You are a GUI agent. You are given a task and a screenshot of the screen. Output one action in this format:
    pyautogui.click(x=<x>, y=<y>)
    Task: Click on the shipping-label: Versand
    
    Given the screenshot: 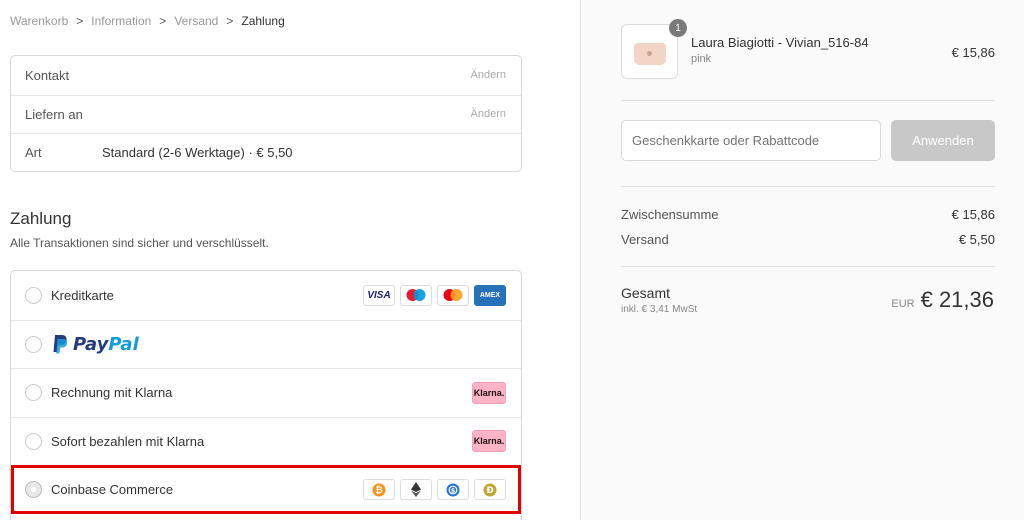 What is the action you would take?
    pyautogui.click(x=645, y=239)
    